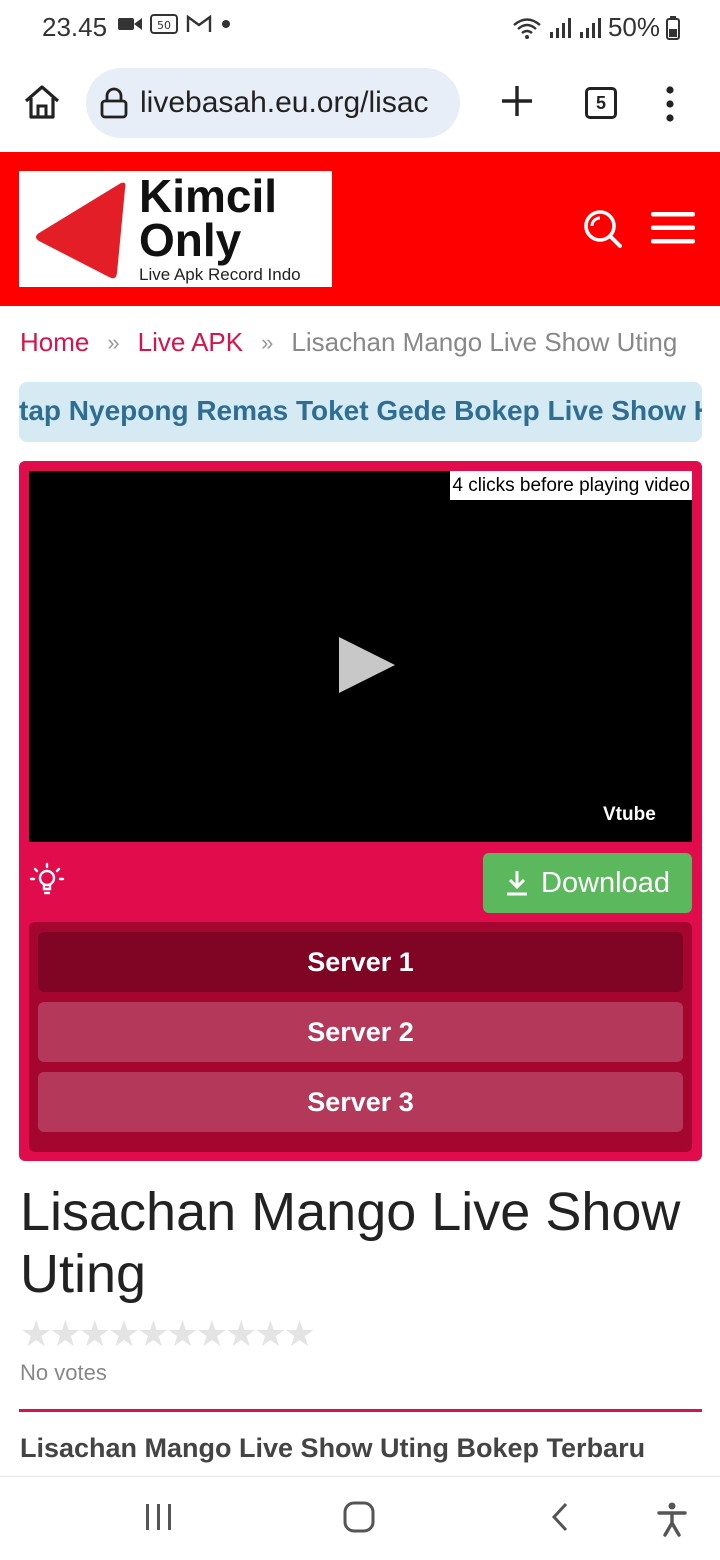  Describe the element at coordinates (63, 1372) in the screenshot. I see `votes-count: No votes` at that location.